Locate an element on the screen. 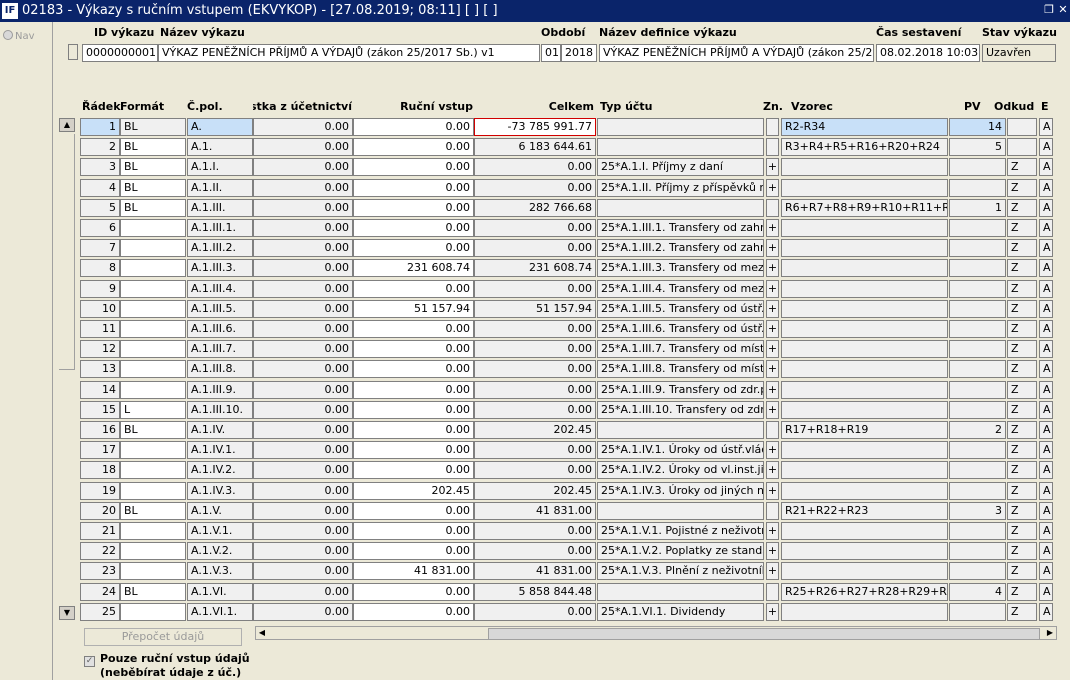 Image resolution: width=1070 pixels, height=680 pixels. cell-zn is located at coordinates (772, 510).